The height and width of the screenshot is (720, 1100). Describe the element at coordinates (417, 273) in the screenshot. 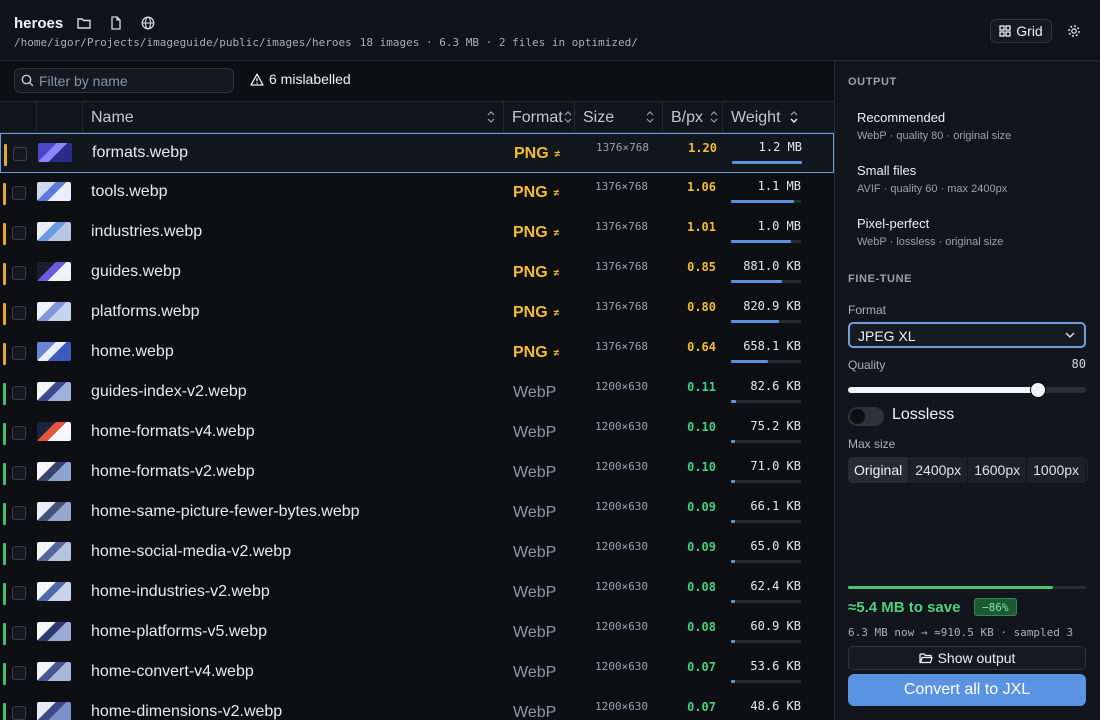

I see `table-row: guides.webp PNG ≠ 1376×768 0.85 881.0 KB` at that location.